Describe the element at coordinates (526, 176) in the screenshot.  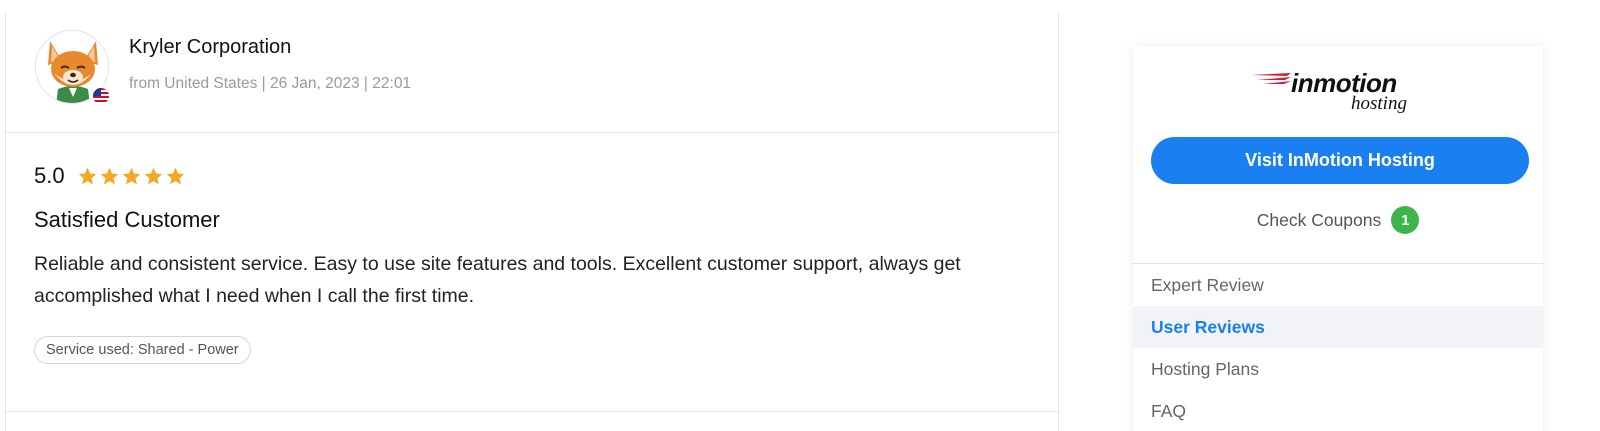
I see `rating-row: 5.0` at that location.